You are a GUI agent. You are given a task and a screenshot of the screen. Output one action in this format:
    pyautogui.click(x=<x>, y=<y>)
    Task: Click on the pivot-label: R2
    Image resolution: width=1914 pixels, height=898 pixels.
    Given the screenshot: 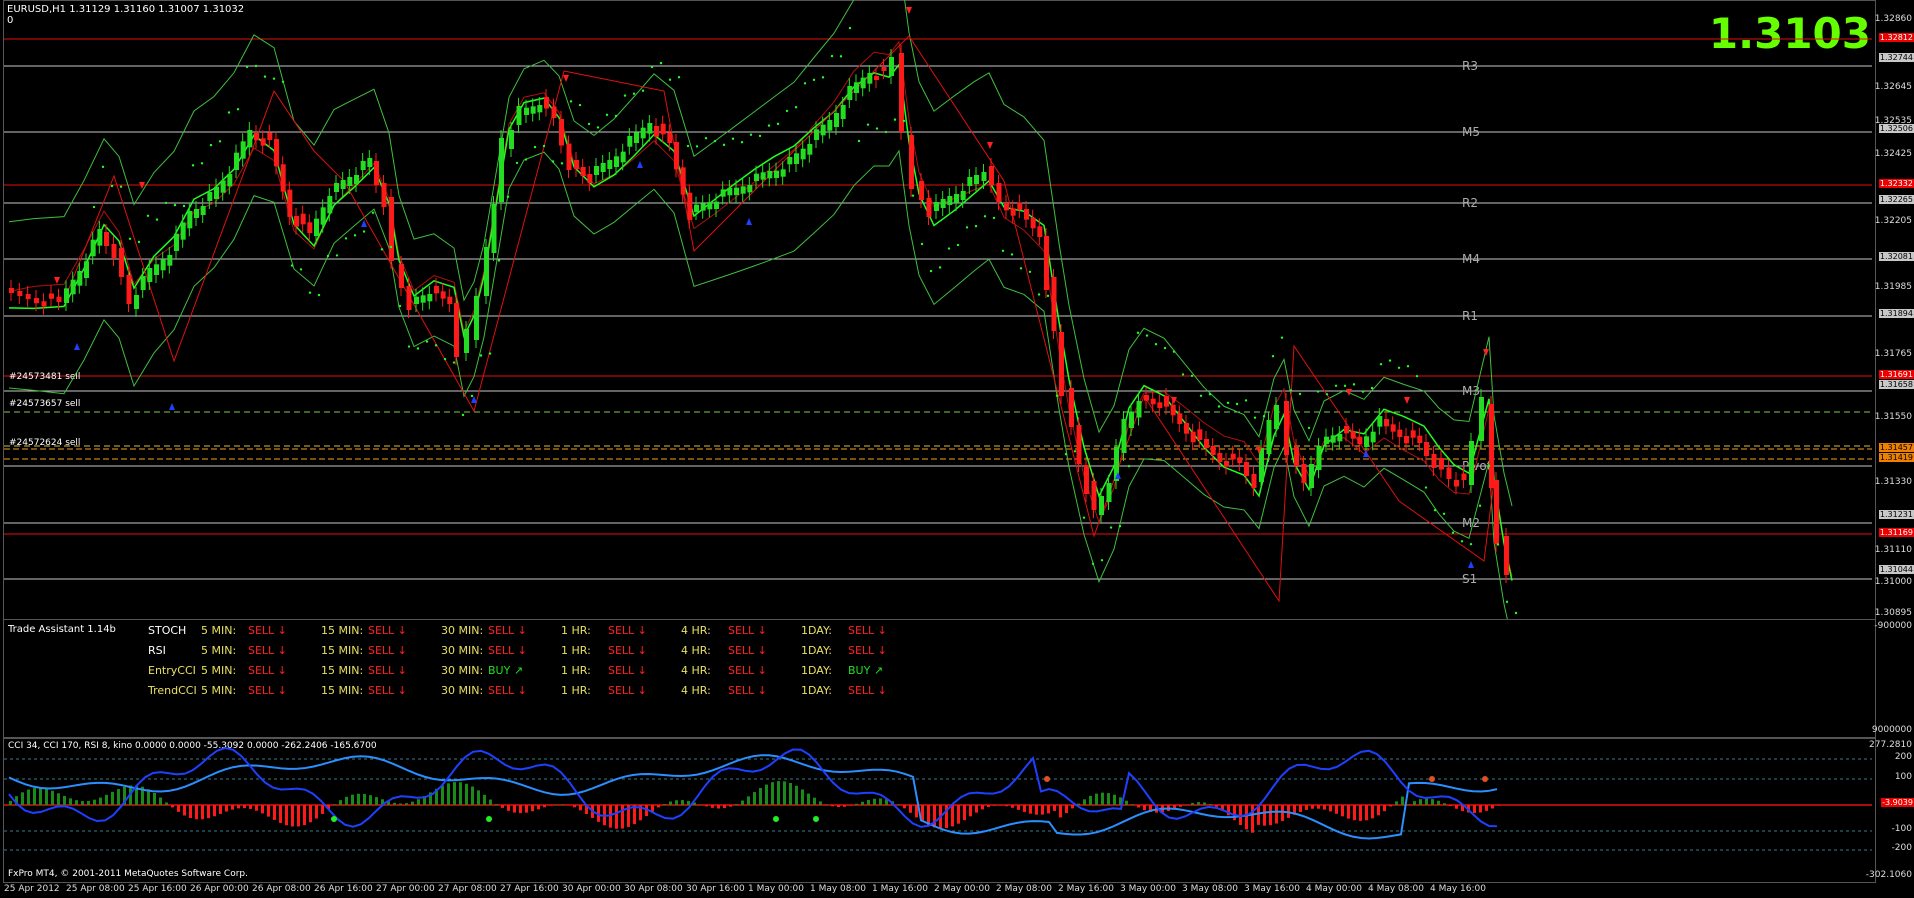 What is the action you would take?
    pyautogui.click(x=1470, y=203)
    